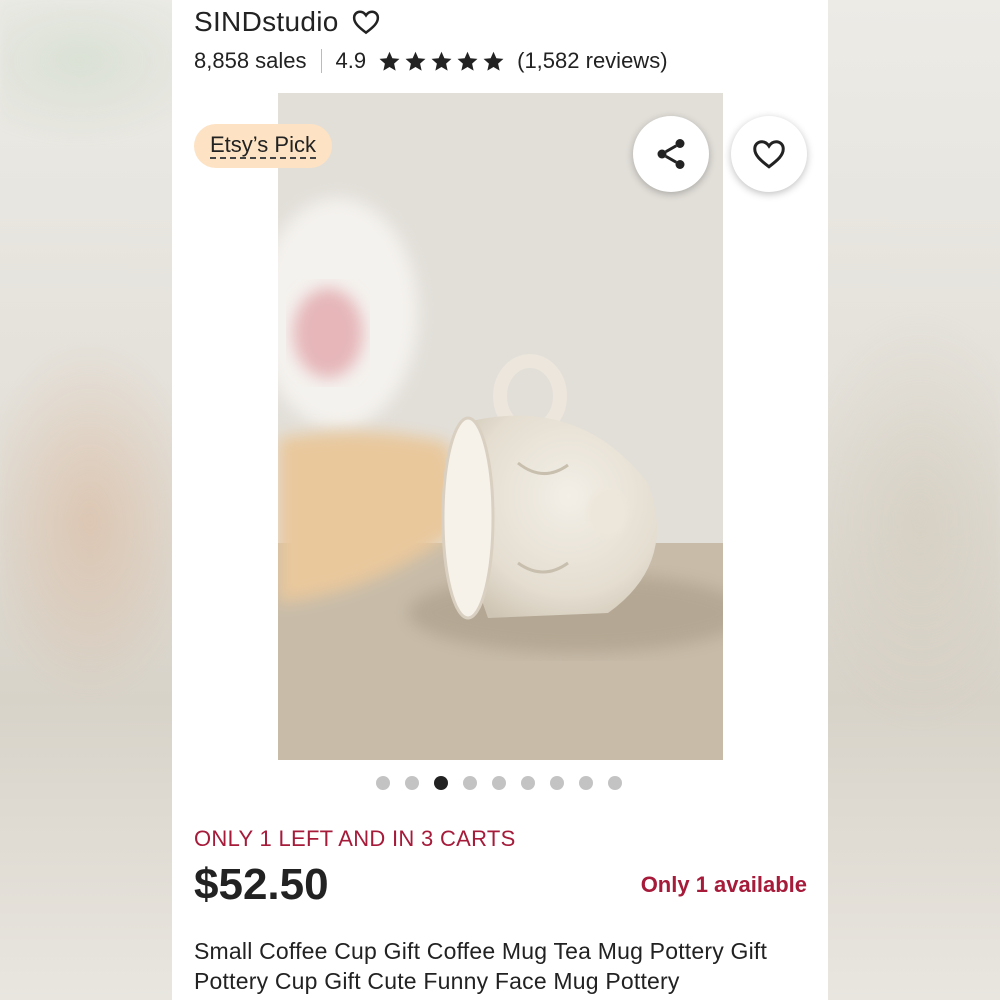 The image size is (1000, 1000). I want to click on shop-name: SINDstudio, so click(266, 22).